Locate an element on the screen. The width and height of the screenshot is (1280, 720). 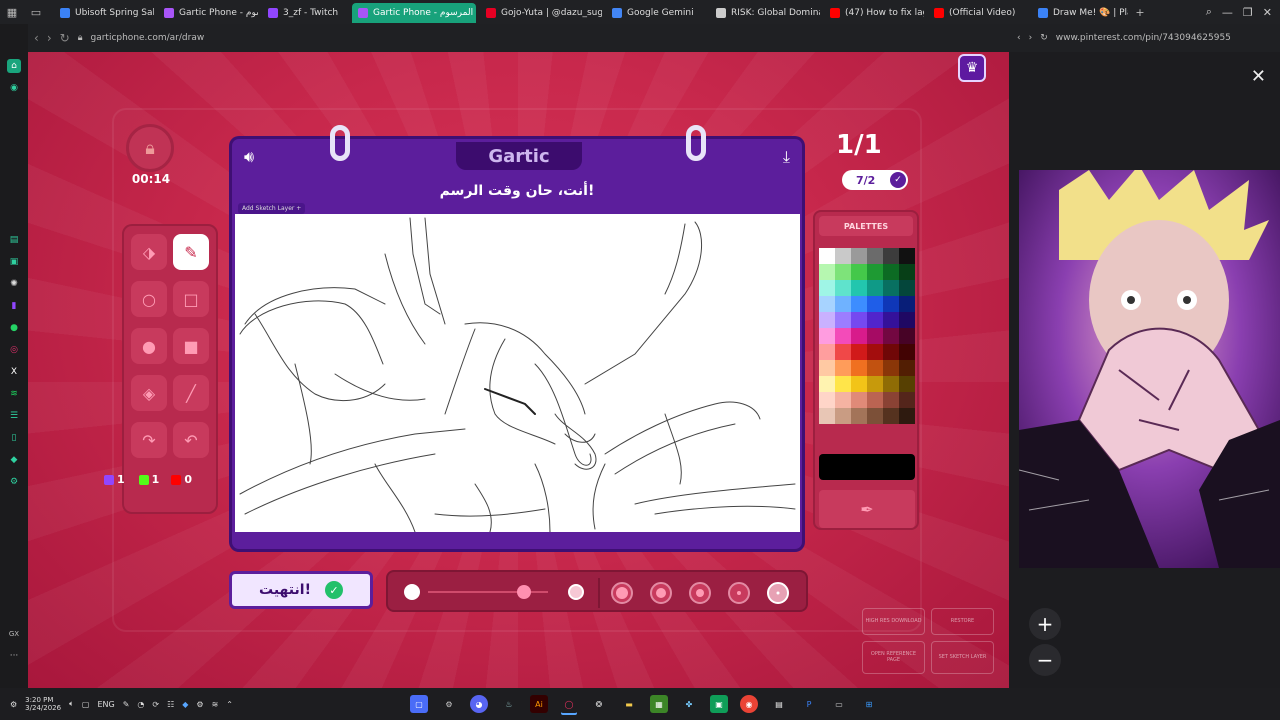
windows-icon: ⊞ is located at coordinates (869, 704).